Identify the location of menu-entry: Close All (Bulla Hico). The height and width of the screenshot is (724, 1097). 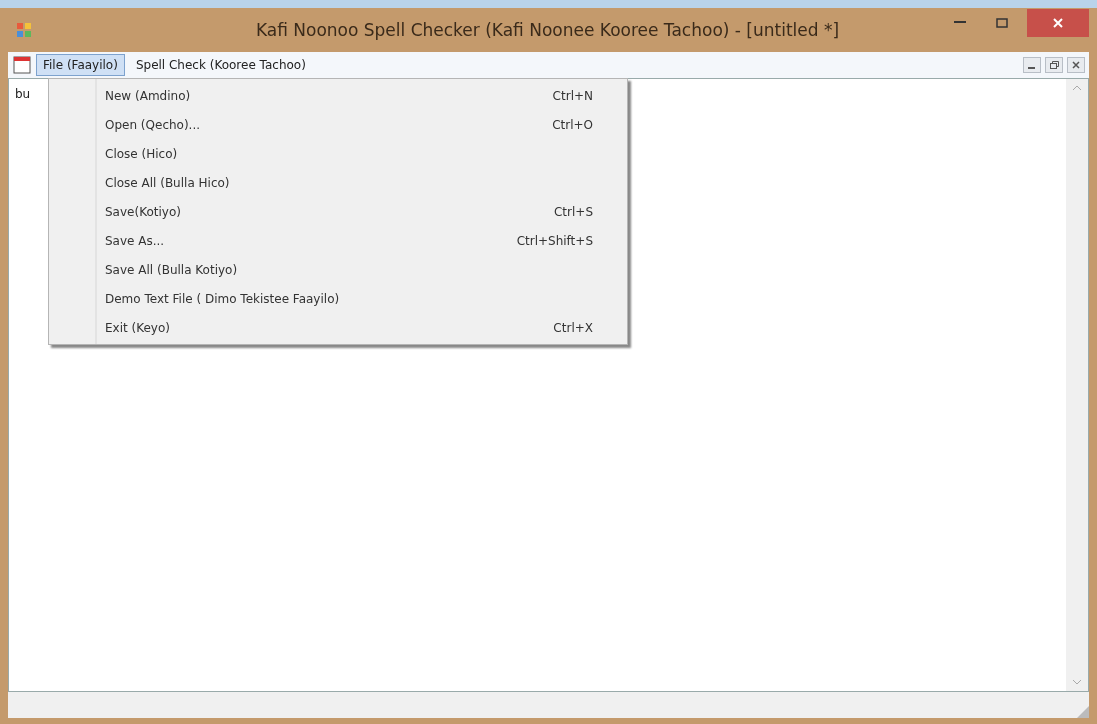
(338, 182).